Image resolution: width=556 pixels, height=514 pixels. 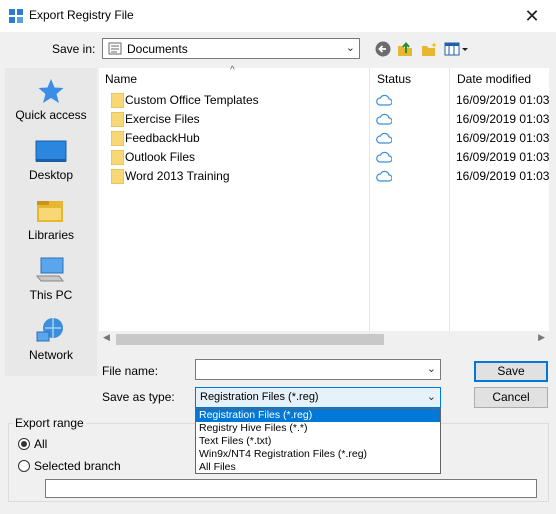 I want to click on radio-all, so click(x=24, y=444).